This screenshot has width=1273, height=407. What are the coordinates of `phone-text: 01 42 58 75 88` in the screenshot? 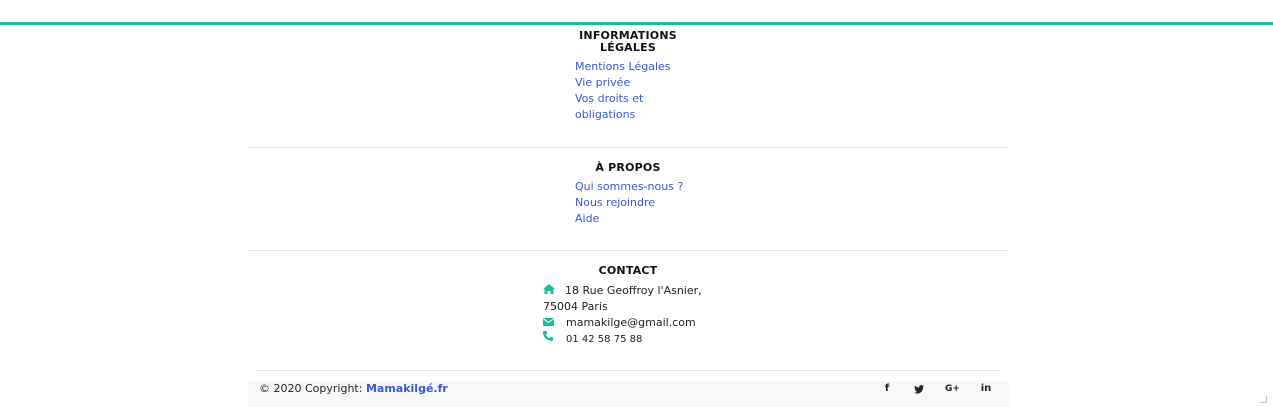 It's located at (604, 339).